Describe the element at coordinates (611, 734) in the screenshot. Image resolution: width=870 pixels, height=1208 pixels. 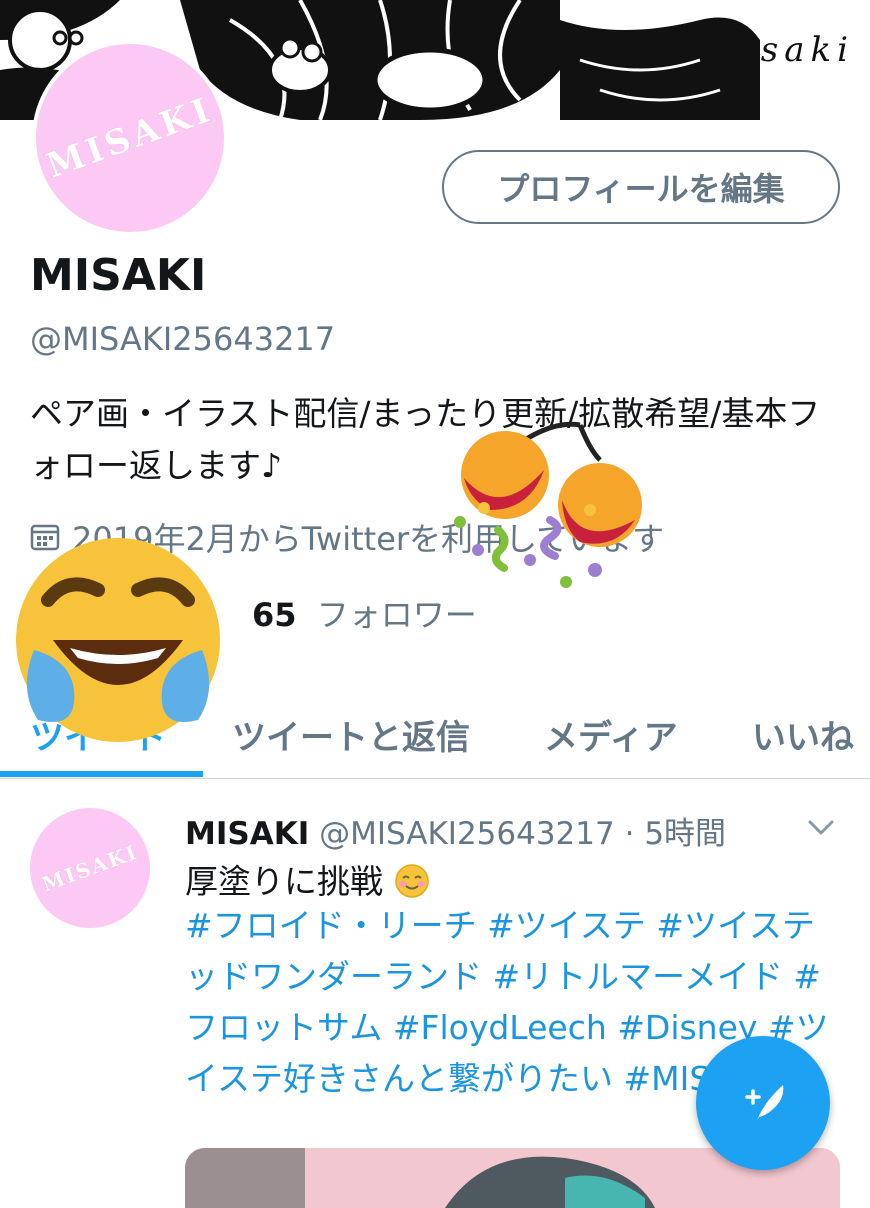
I see `tab-media: メディア` at that location.